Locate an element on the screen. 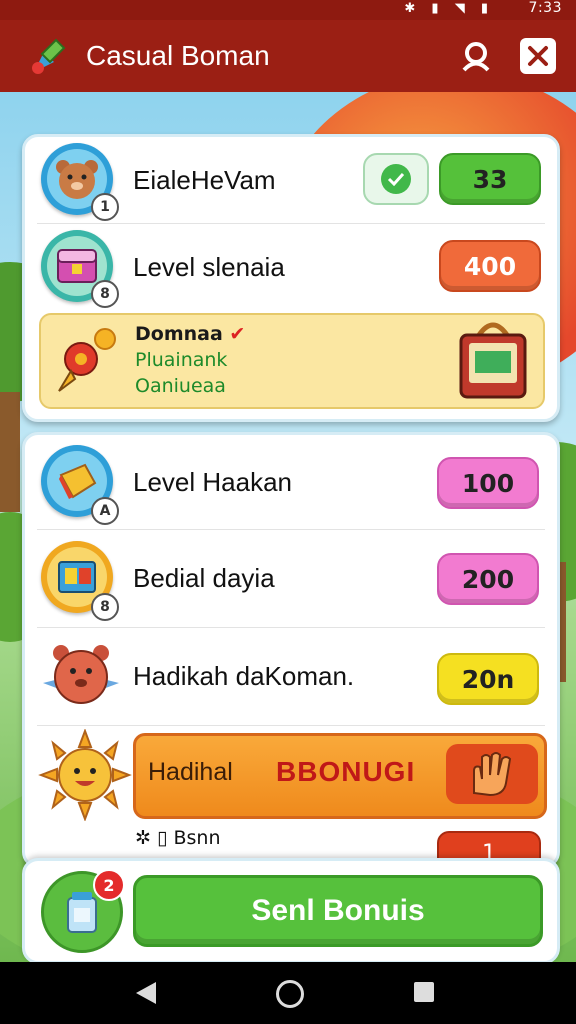 Image resolution: width=576 pixels, height=1024 pixels. promo-banner: Domnaa ✔ Pluainank Oaniueaa is located at coordinates (292, 361).